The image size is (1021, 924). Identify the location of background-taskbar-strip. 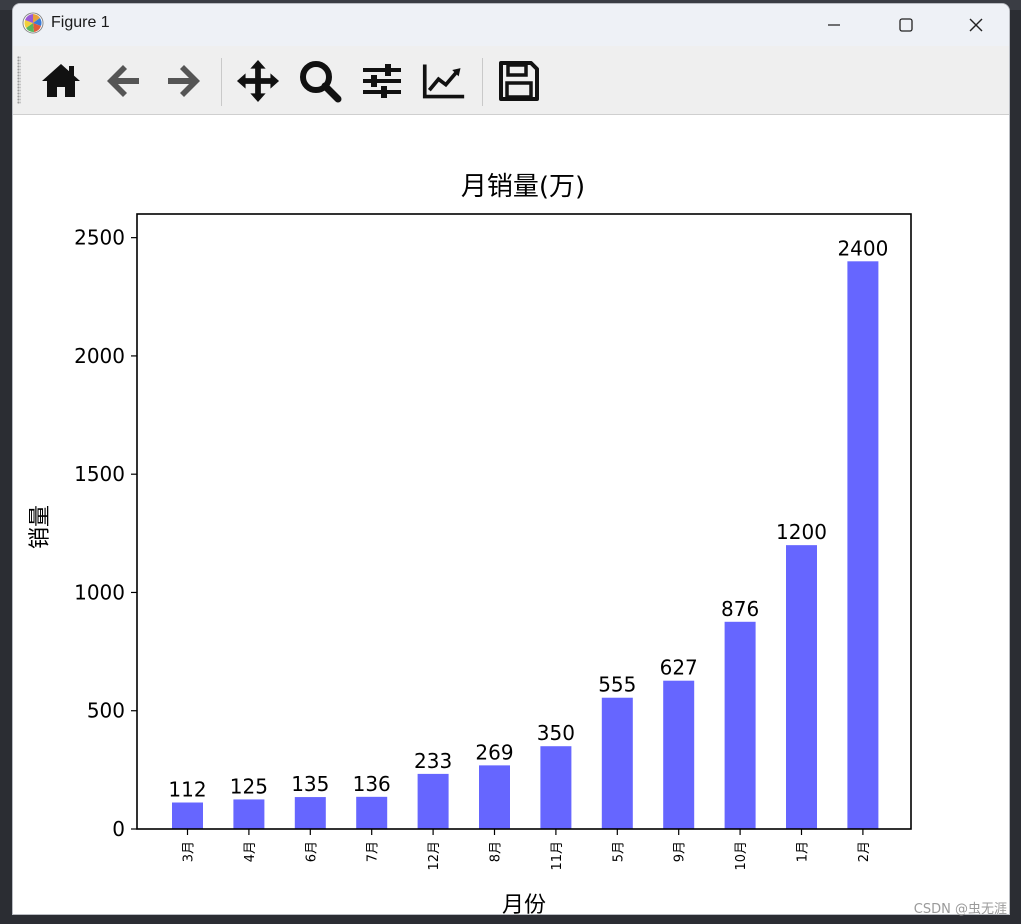
(510, 919).